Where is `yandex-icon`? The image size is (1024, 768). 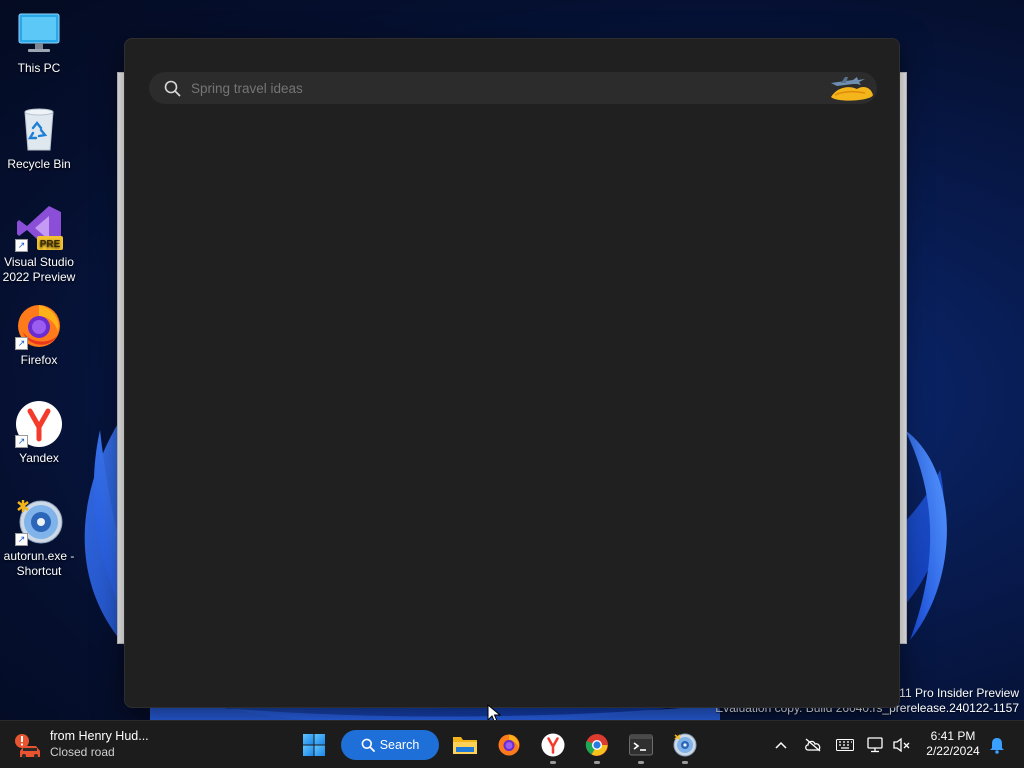
yandex-icon is located at coordinates (553, 745).